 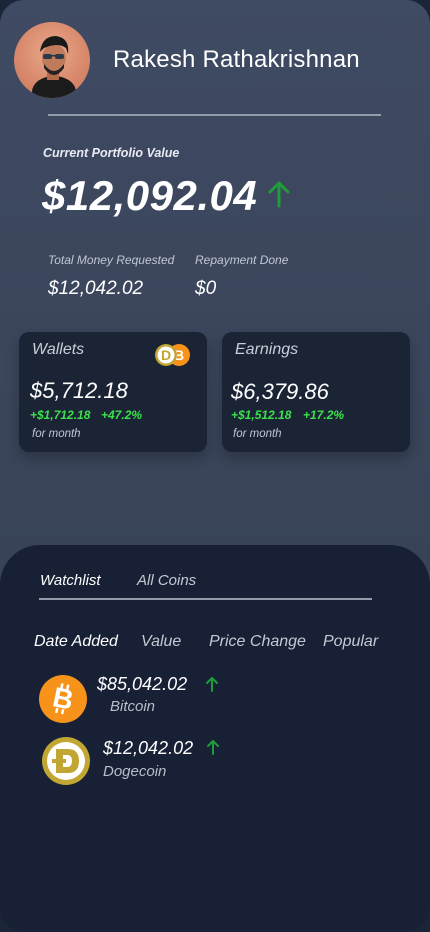 I want to click on earnings-change-amount: +$1,512.18, so click(x=261, y=415).